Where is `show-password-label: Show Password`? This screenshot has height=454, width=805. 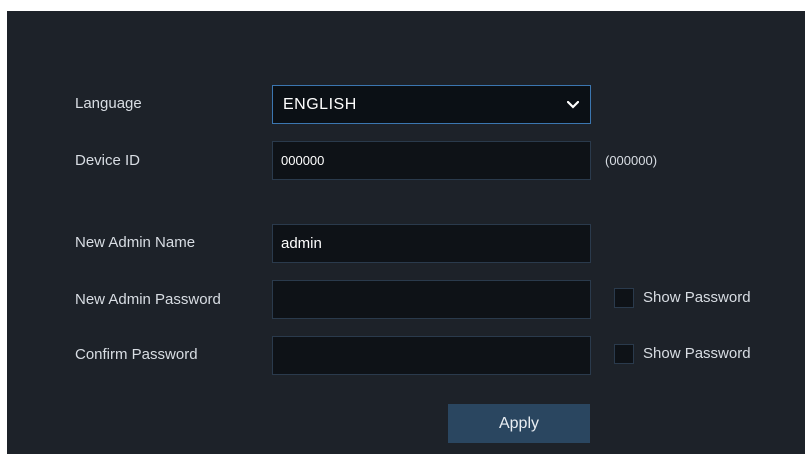 show-password-label: Show Password is located at coordinates (697, 297).